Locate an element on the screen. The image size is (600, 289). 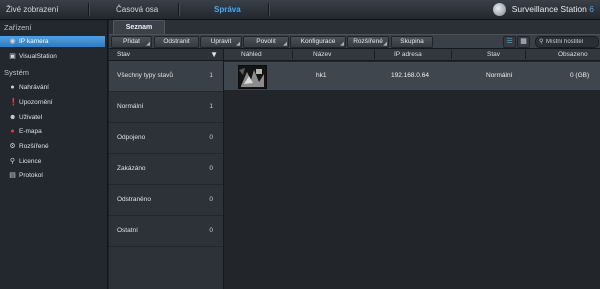
sidebar-item-ip-camera: ◉ IP kamera is located at coordinates (52, 41).